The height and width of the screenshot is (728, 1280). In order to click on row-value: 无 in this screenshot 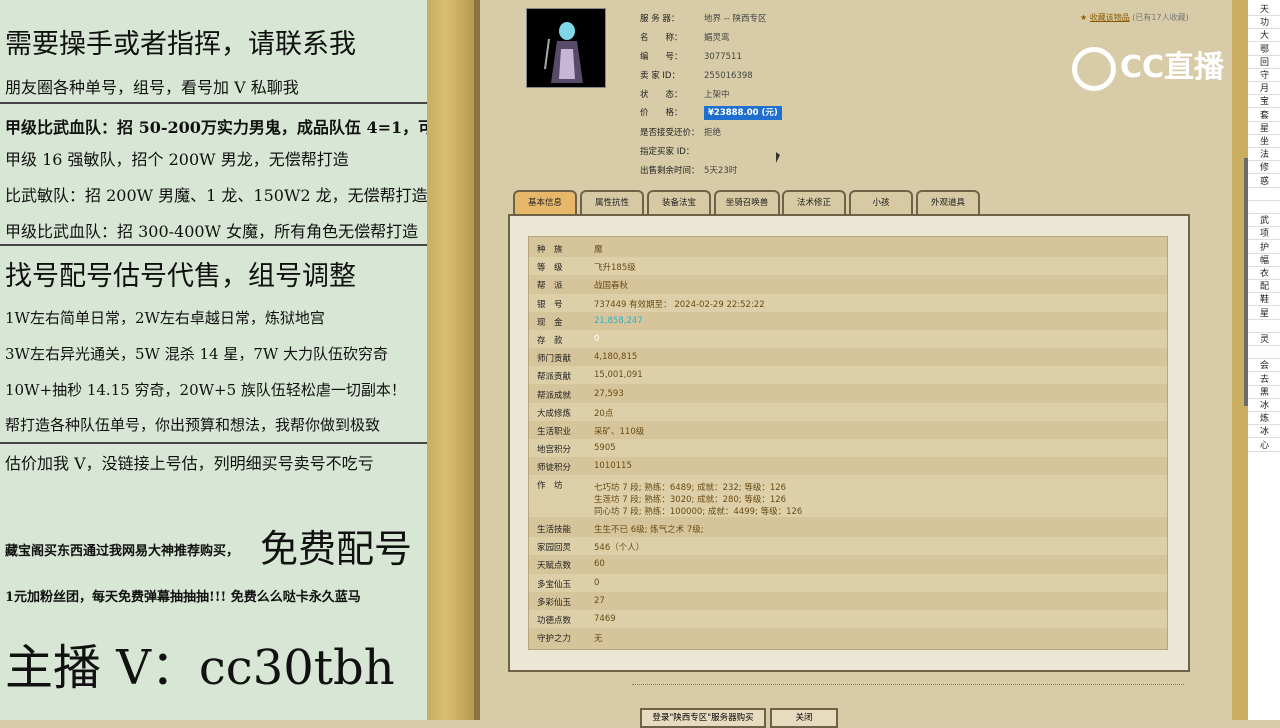, I will do `click(598, 639)`.